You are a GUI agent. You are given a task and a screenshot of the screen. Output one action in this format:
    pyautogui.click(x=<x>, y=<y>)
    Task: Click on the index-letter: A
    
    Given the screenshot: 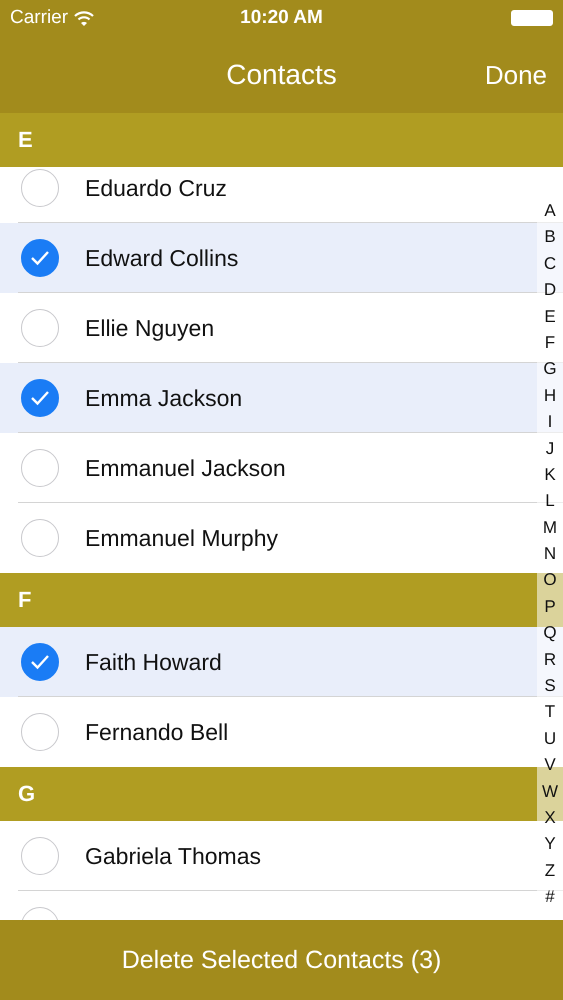 What is the action you would take?
    pyautogui.click(x=550, y=211)
    